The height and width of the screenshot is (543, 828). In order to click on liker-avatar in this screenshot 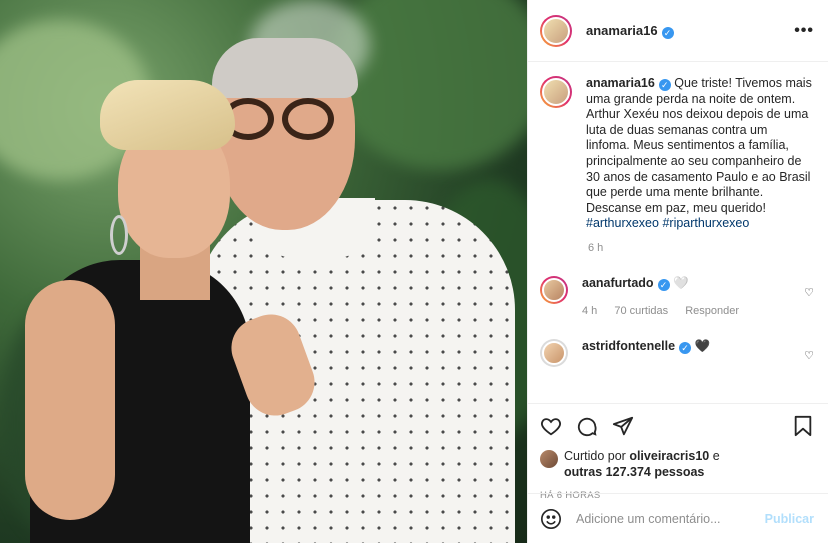, I will do `click(549, 459)`.